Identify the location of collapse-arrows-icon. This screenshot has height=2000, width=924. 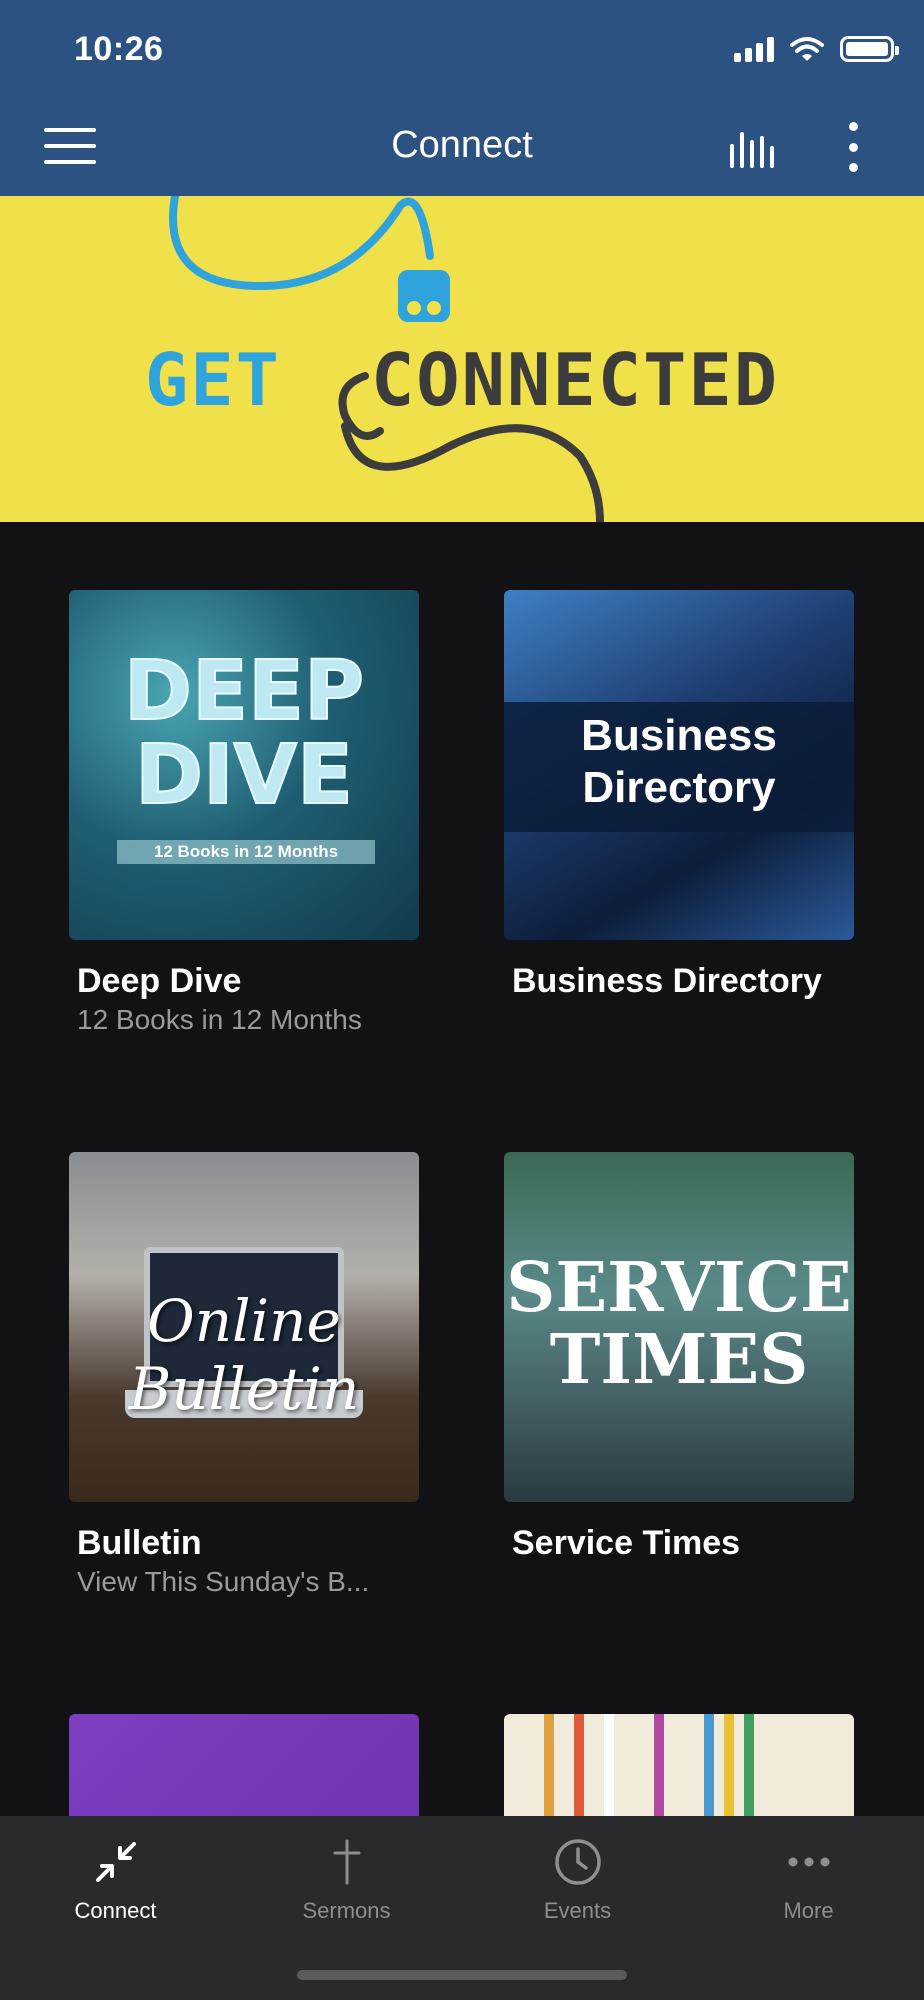
(116, 1862).